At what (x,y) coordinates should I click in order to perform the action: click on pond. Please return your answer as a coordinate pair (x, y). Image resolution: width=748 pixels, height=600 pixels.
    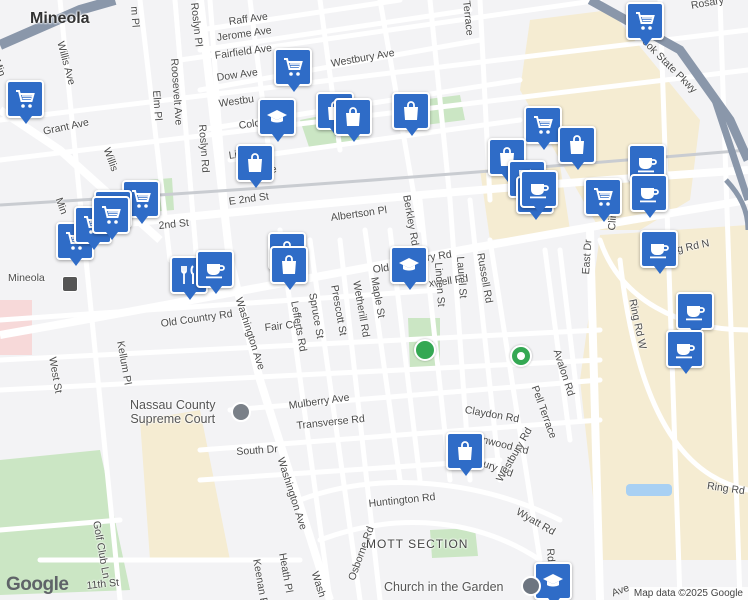
    Looking at the image, I should click on (649, 490).